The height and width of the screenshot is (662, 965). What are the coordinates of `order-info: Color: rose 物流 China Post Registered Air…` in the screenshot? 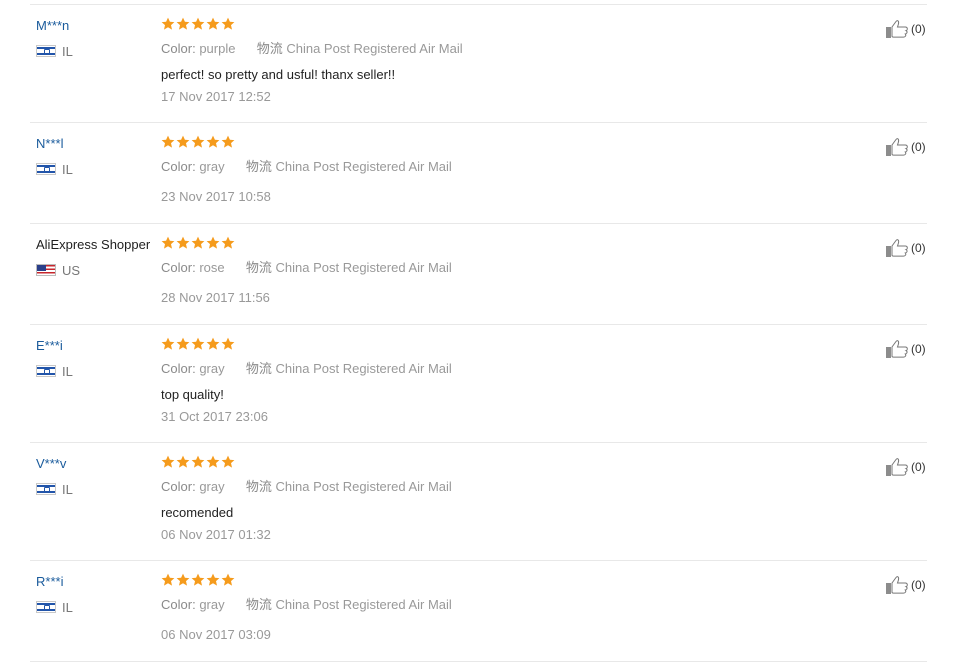 It's located at (506, 268).